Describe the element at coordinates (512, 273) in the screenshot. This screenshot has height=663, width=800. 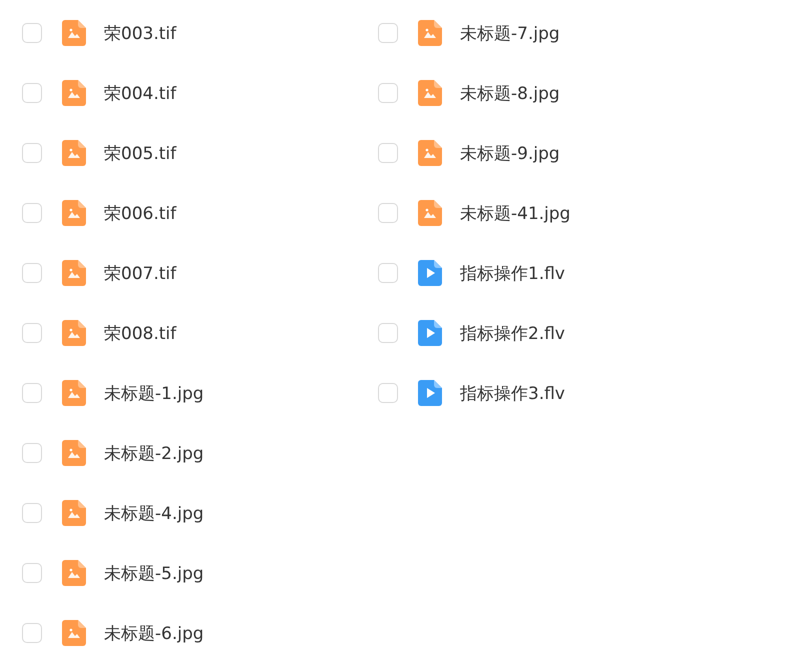
I see `file-name: 指标操作1.flv` at that location.